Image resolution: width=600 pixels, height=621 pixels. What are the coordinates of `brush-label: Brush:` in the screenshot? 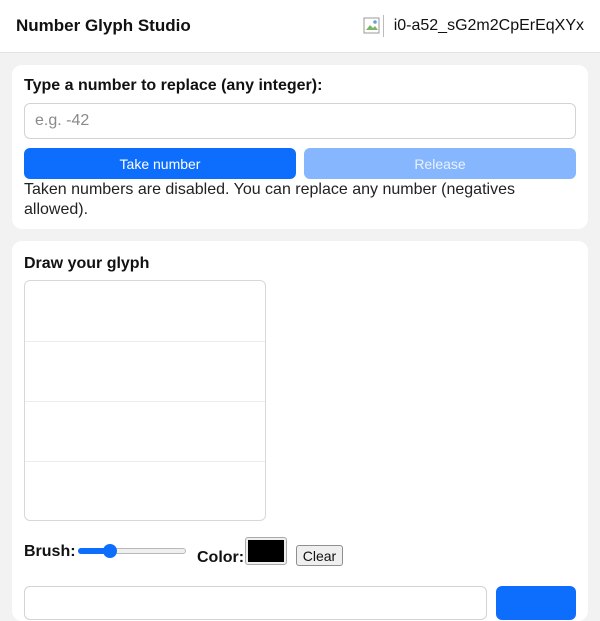 It's located at (50, 551).